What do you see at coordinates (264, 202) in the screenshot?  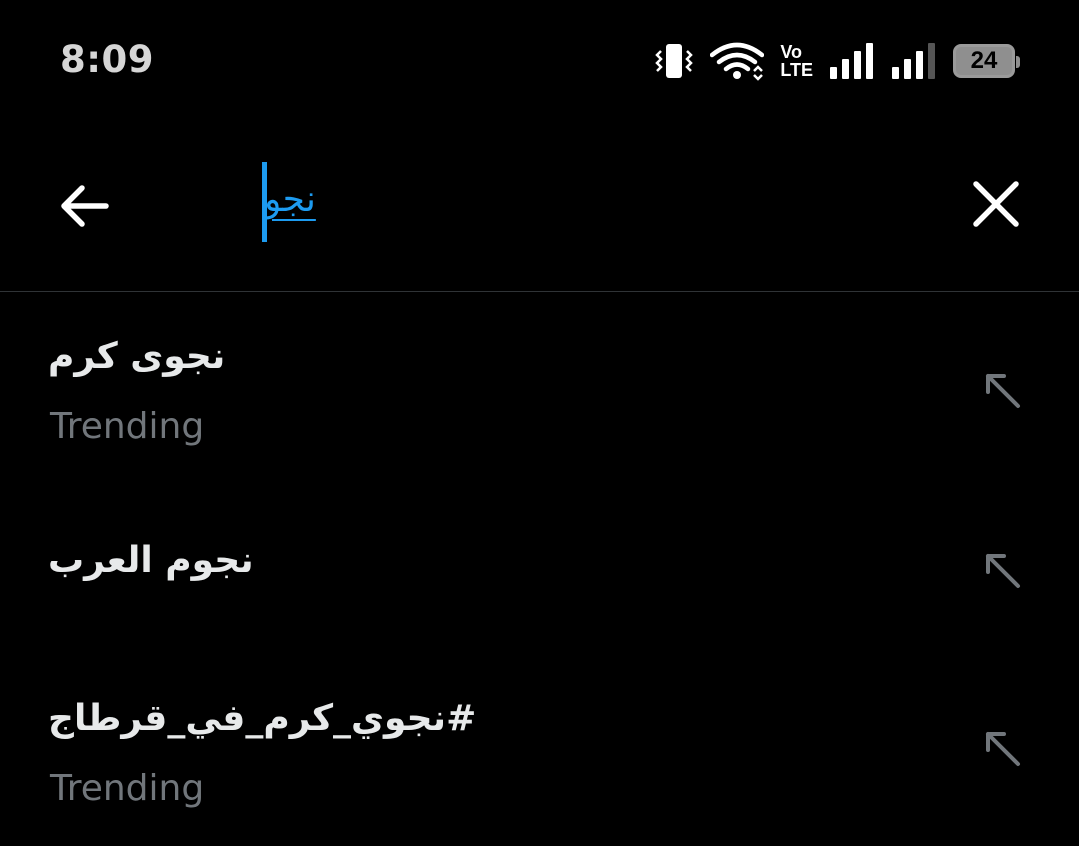 I see `text-cursor` at bounding box center [264, 202].